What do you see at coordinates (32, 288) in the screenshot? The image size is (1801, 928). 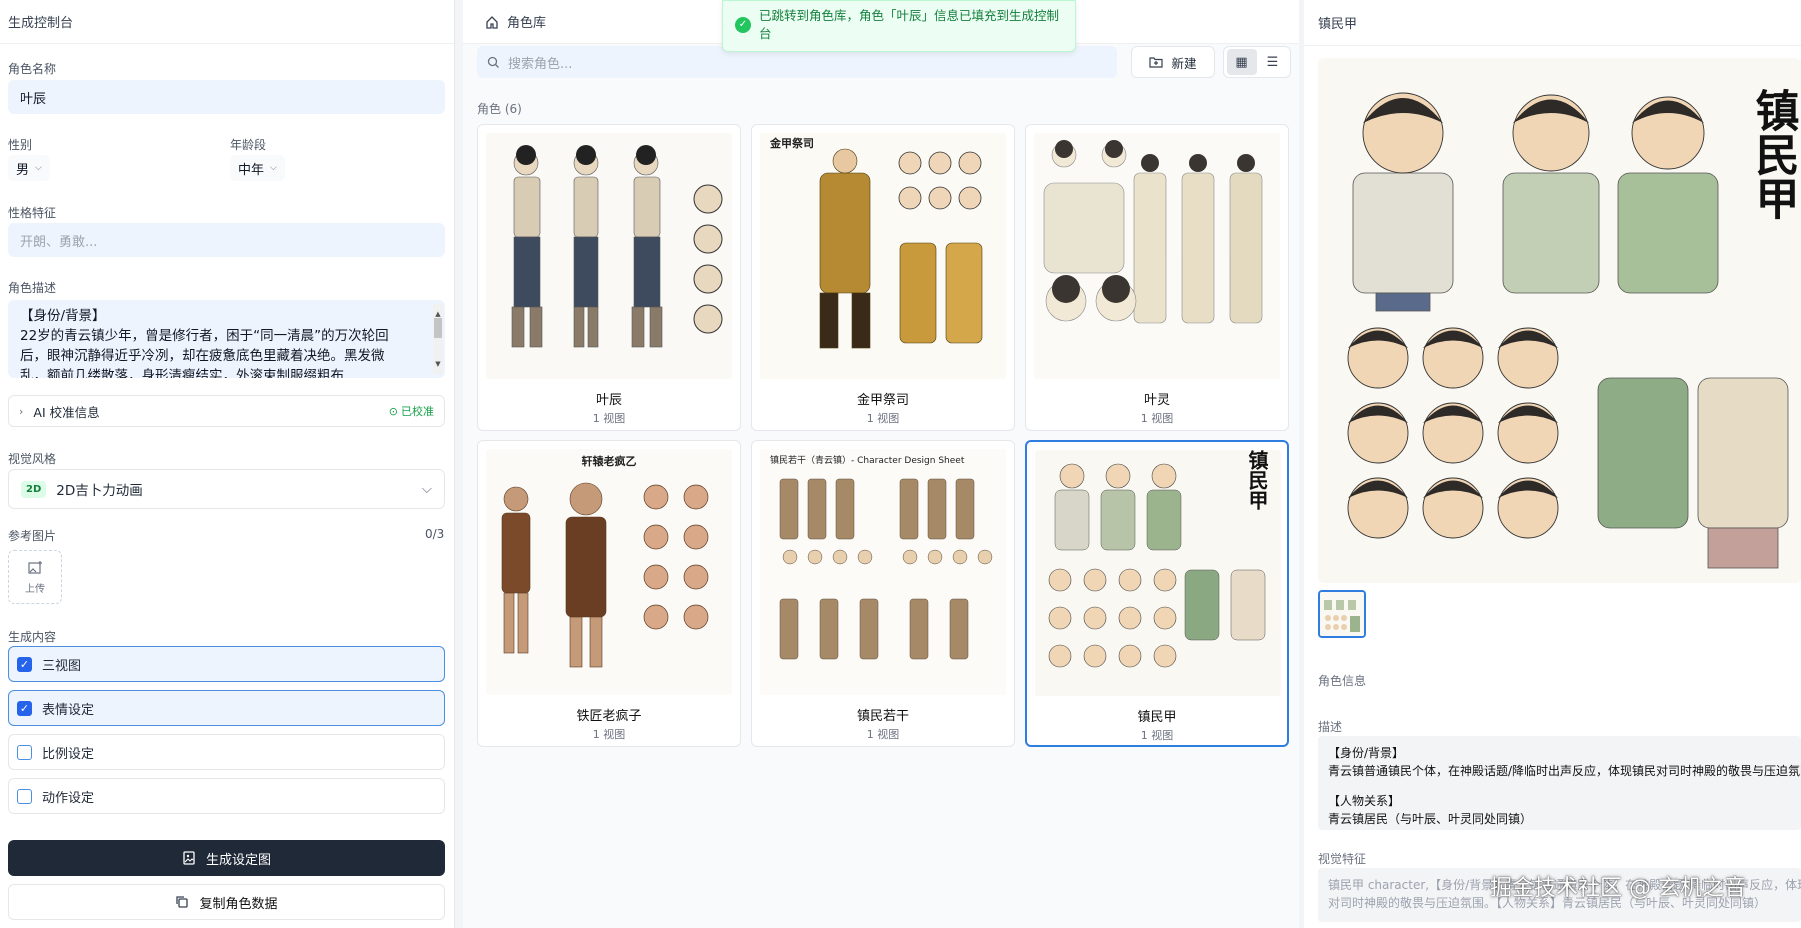 I see `description-label: 角色描述` at bounding box center [32, 288].